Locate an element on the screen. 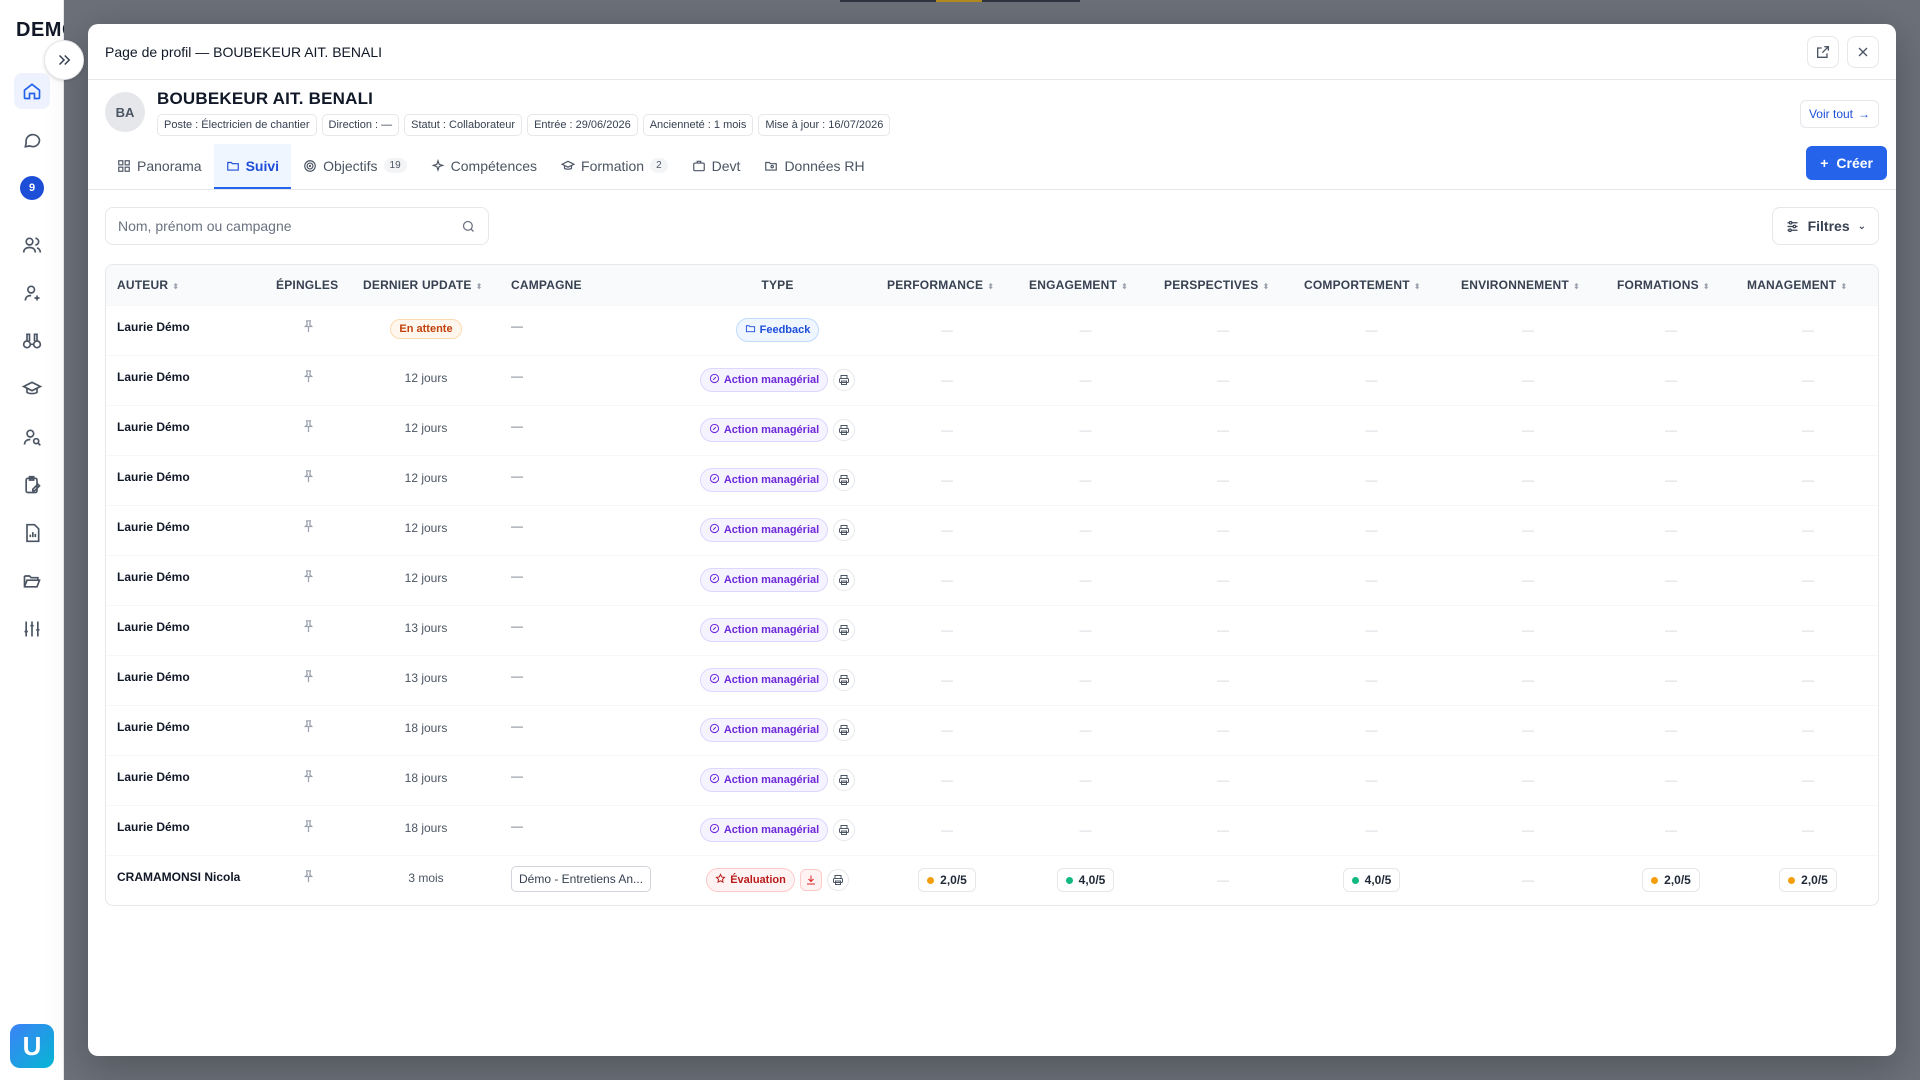 The width and height of the screenshot is (1920, 1080). create-button: + Créer is located at coordinates (1846, 163).